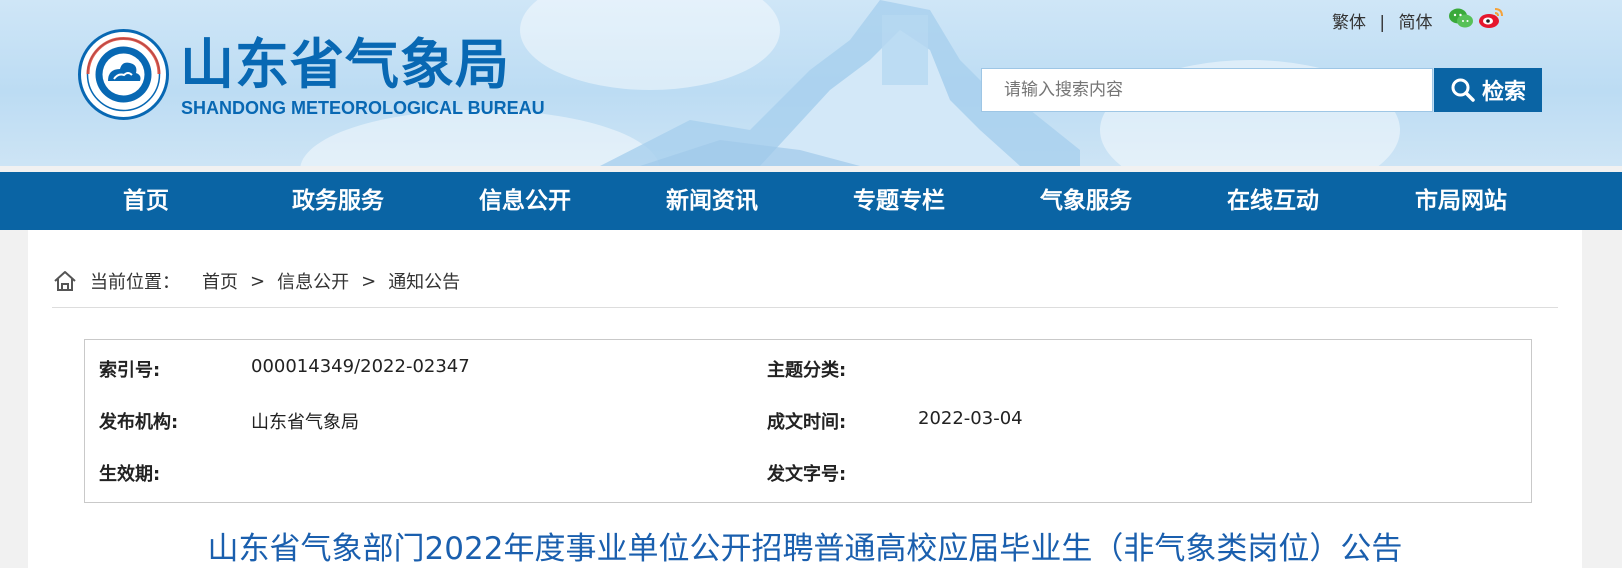  What do you see at coordinates (338, 201) in the screenshot?
I see `nav-item-government-services: 政务服务` at bounding box center [338, 201].